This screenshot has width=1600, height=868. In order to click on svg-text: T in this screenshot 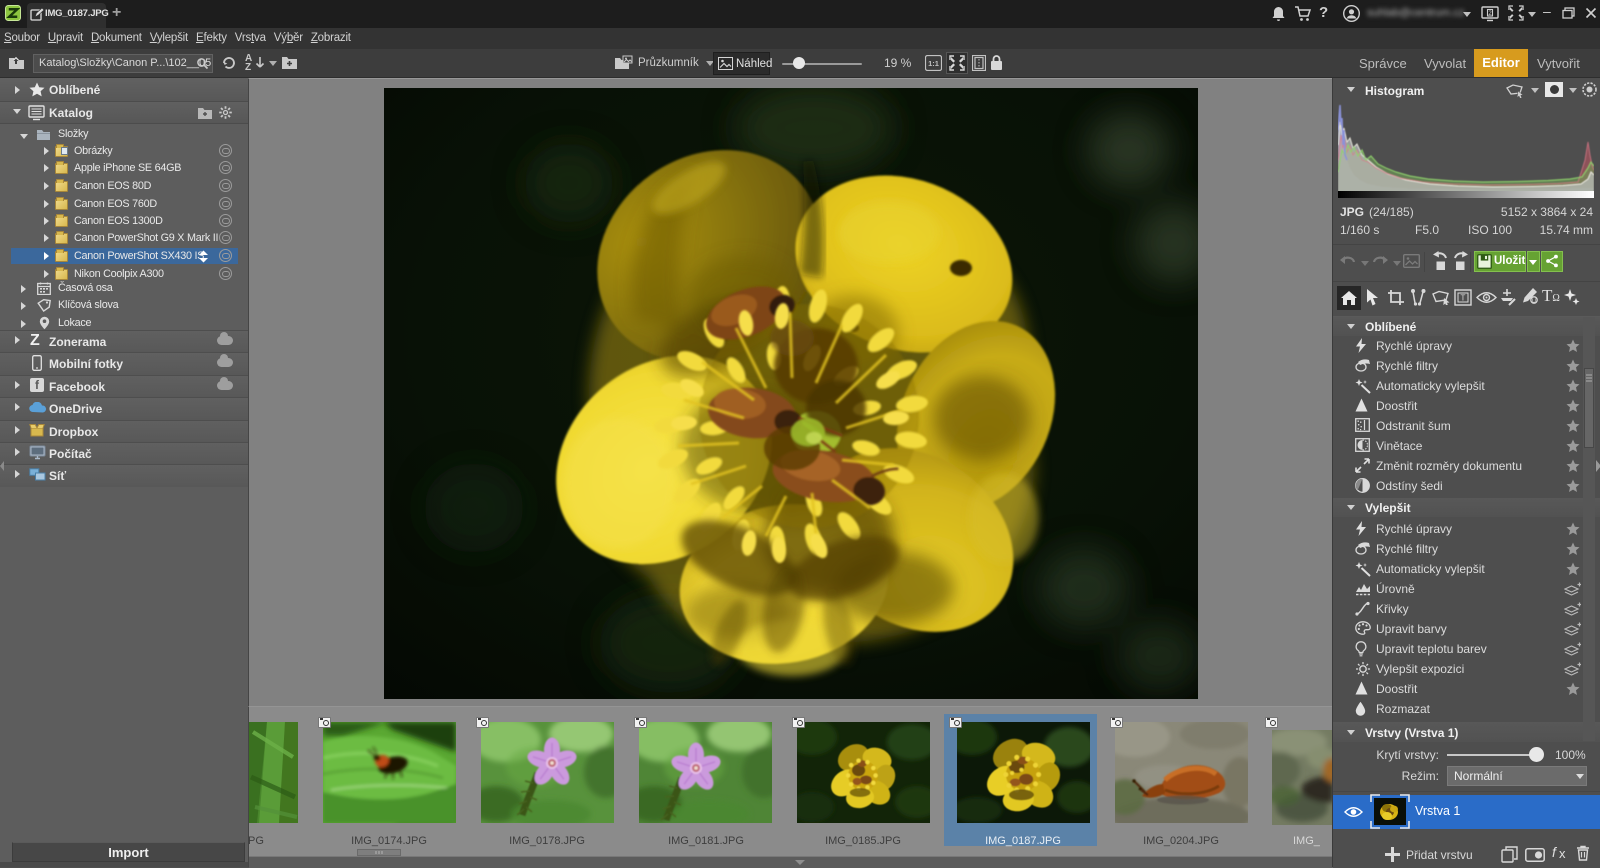, I will do `click(1463, 298)`.